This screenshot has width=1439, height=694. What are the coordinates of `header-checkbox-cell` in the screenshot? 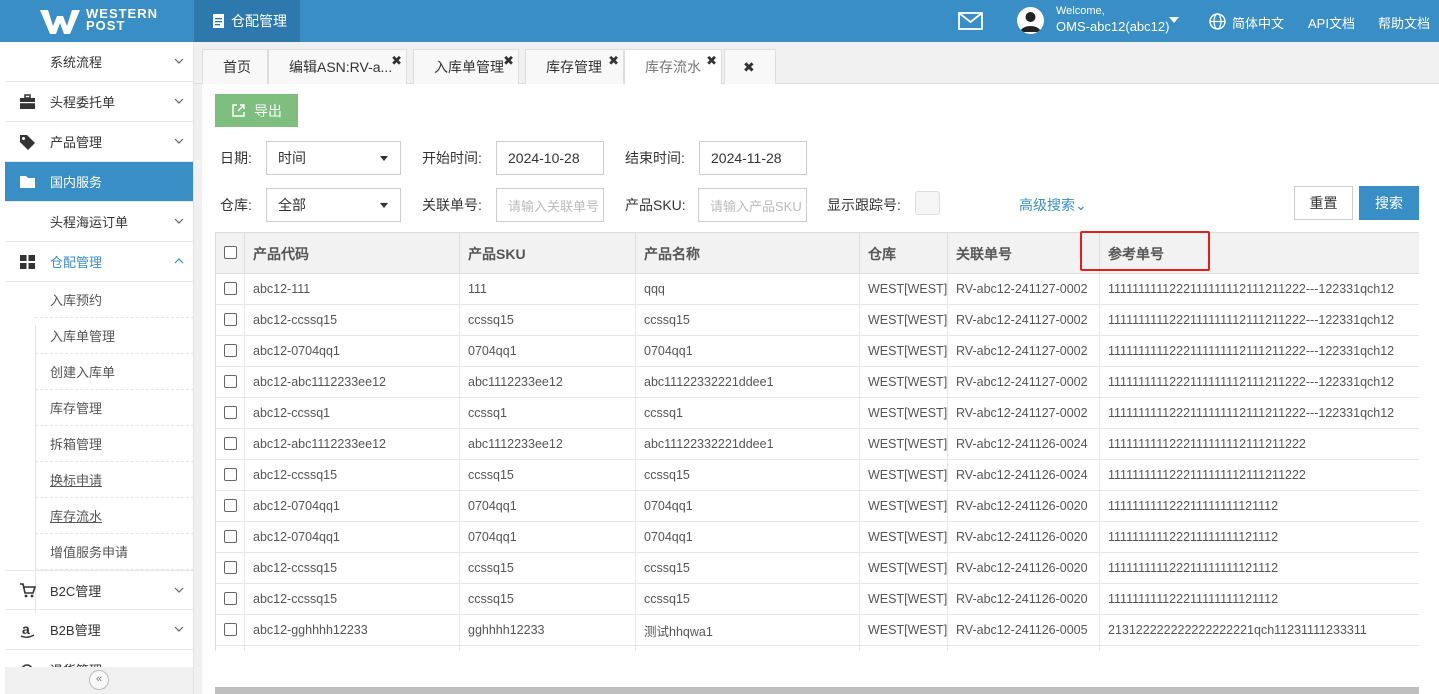 It's located at (230, 253).